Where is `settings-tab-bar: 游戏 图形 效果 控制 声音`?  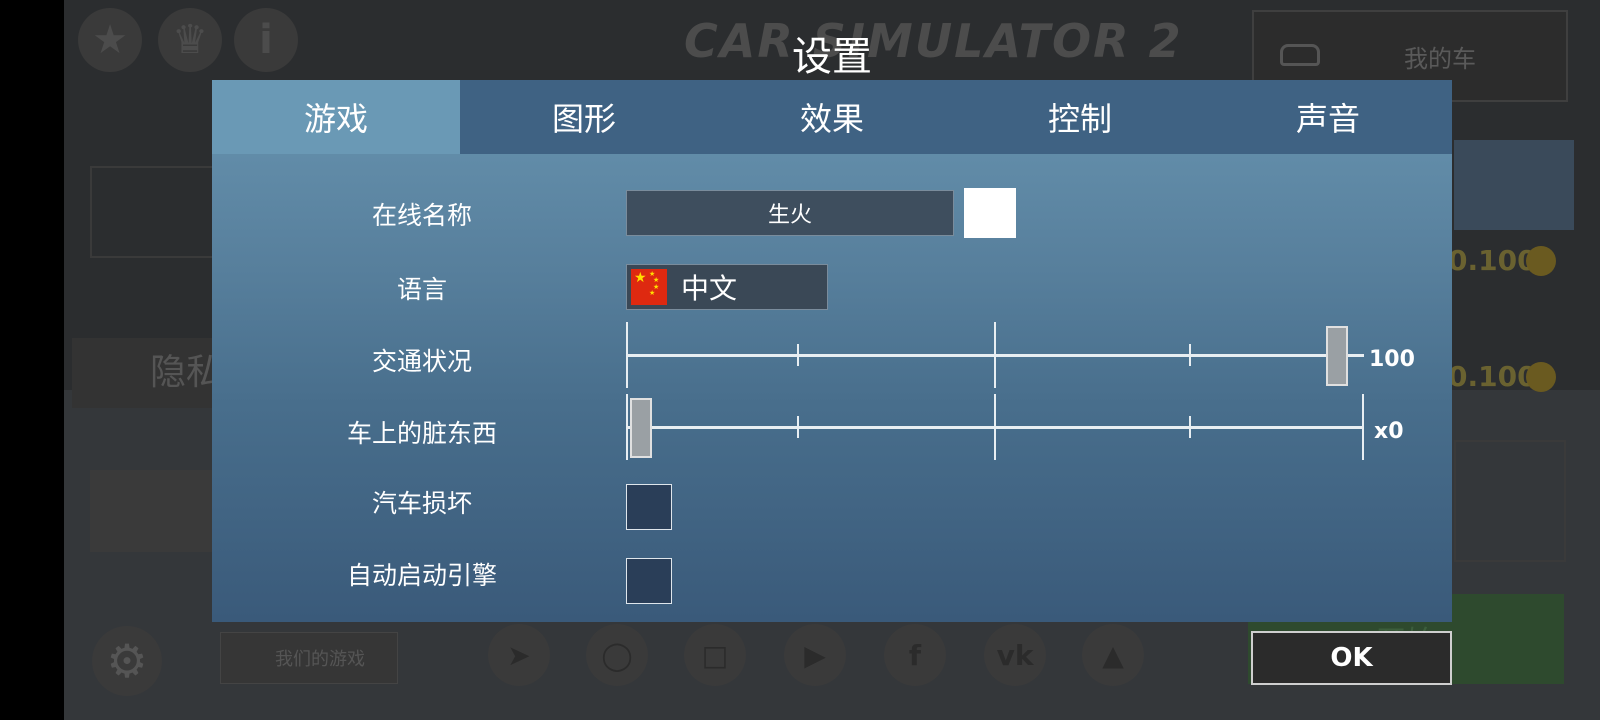 settings-tab-bar: 游戏 图形 效果 控制 声音 is located at coordinates (832, 117).